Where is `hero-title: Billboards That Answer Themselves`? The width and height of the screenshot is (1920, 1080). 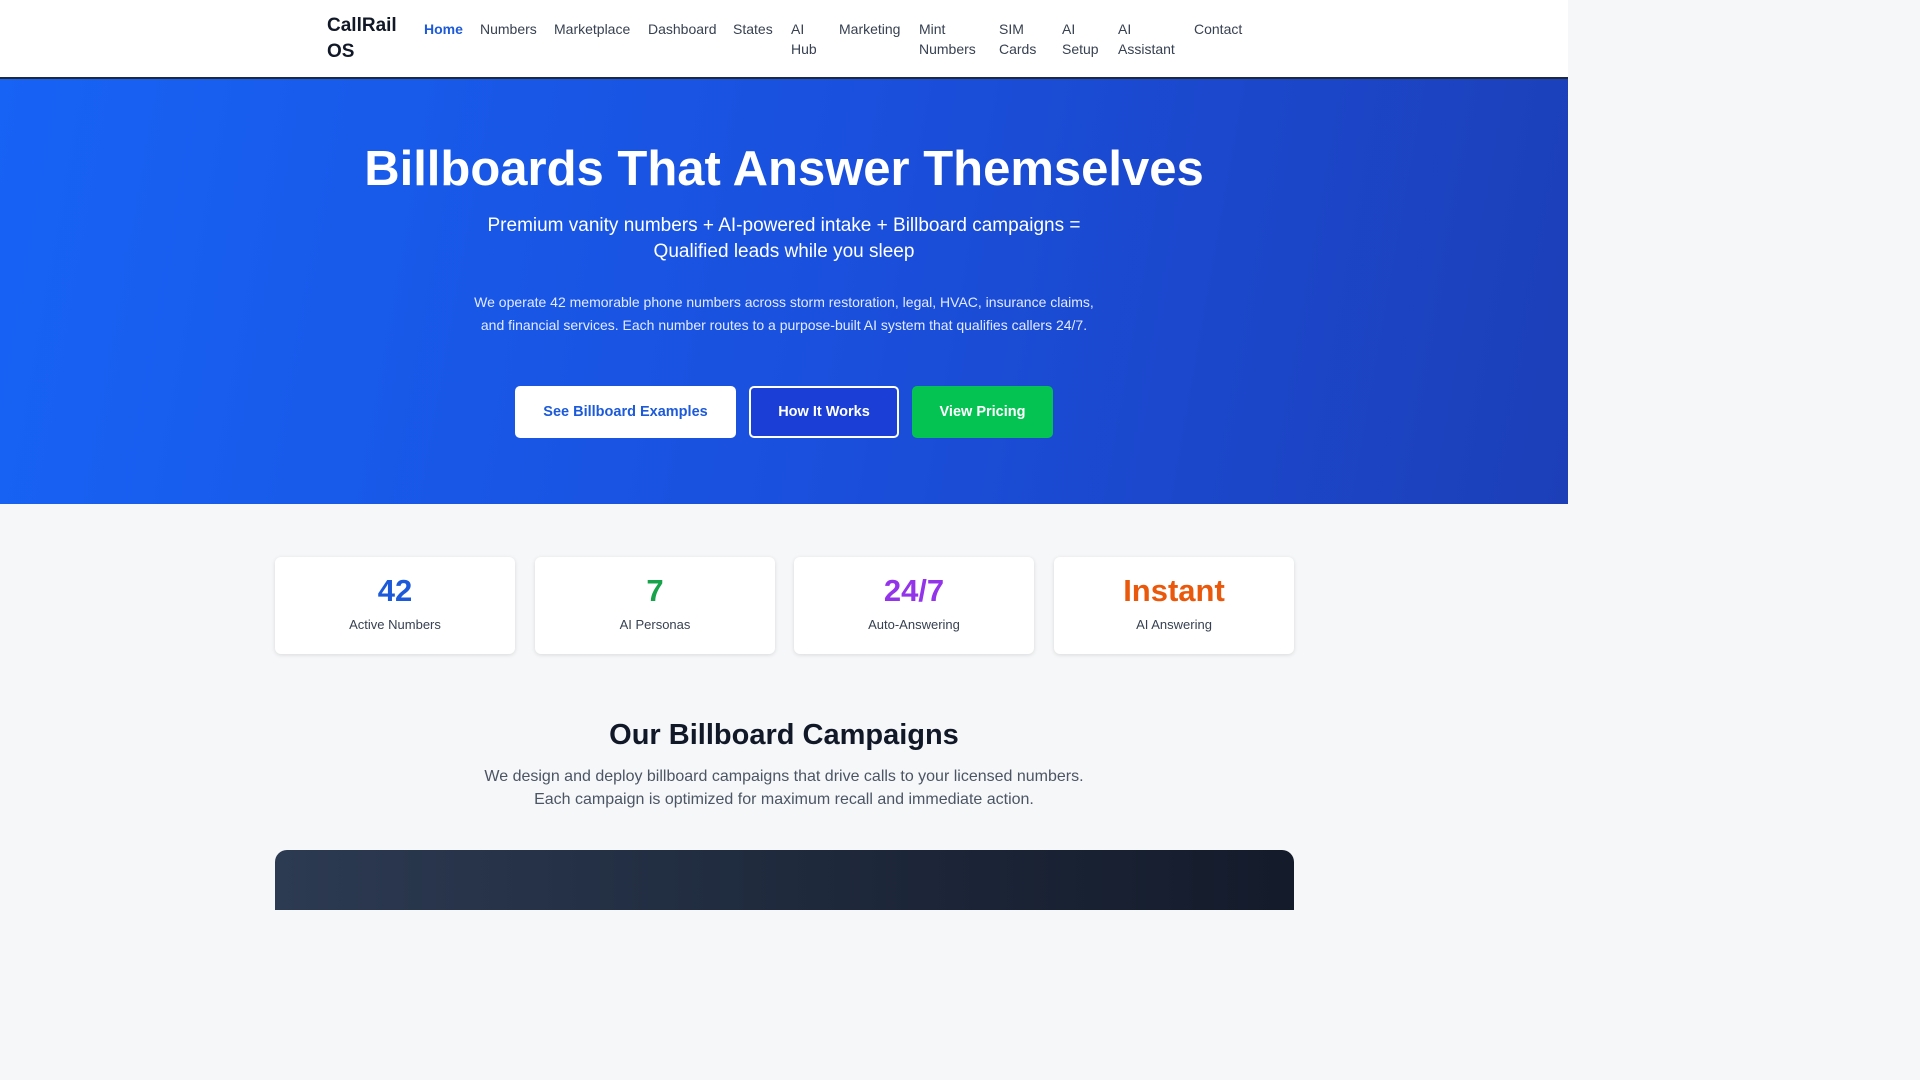
hero-title: Billboards That Answer Themselves is located at coordinates (784, 169).